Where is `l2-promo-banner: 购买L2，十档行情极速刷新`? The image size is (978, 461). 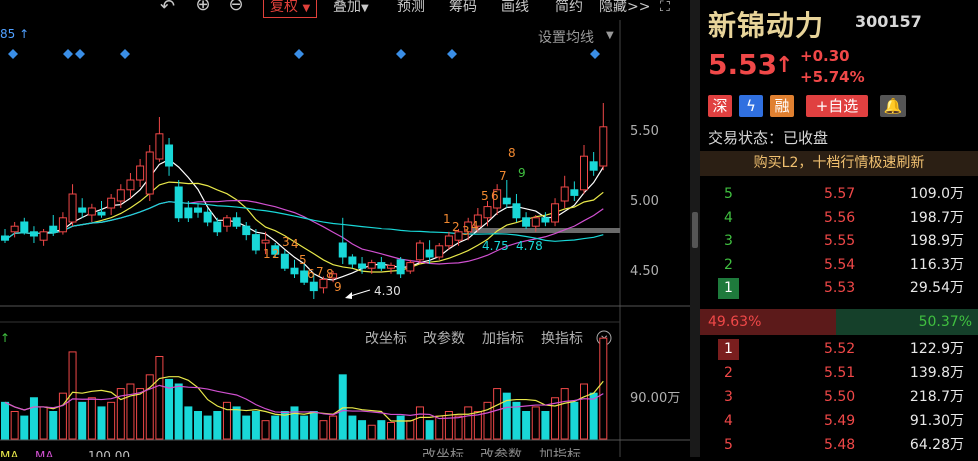 l2-promo-banner: 购买L2，十档行情极速刷新 is located at coordinates (839, 163).